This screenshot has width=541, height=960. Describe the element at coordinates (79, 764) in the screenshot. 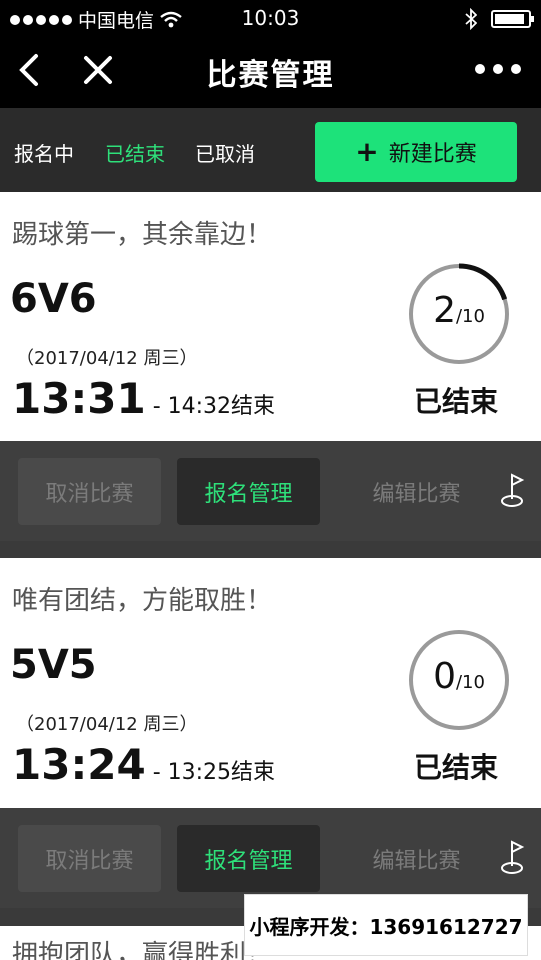

I see `start-time: 13:24` at that location.